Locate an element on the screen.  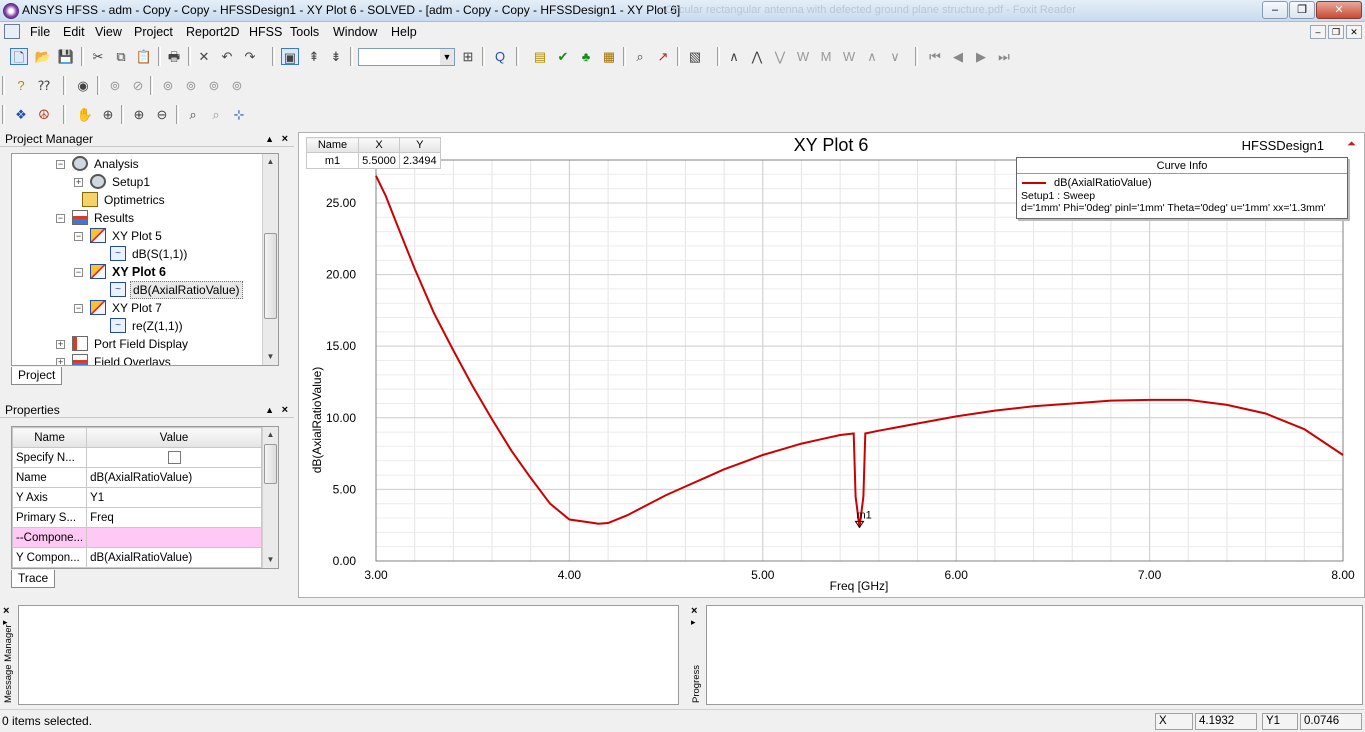
valley-icon: ∨ is located at coordinates (895, 56).